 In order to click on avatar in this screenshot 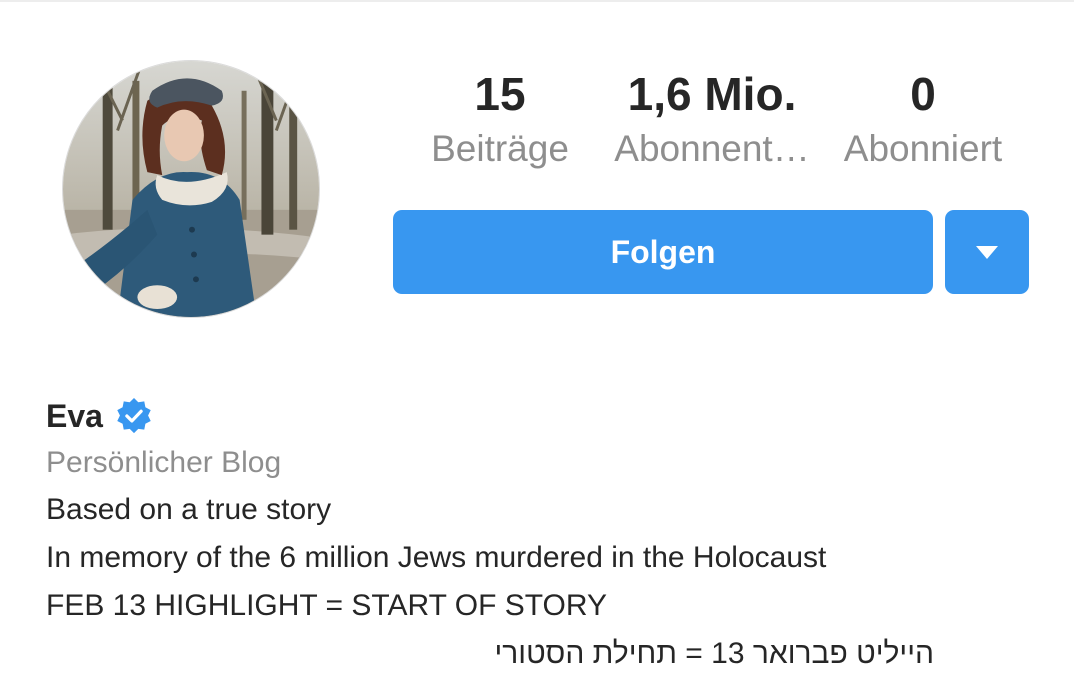, I will do `click(191, 189)`.